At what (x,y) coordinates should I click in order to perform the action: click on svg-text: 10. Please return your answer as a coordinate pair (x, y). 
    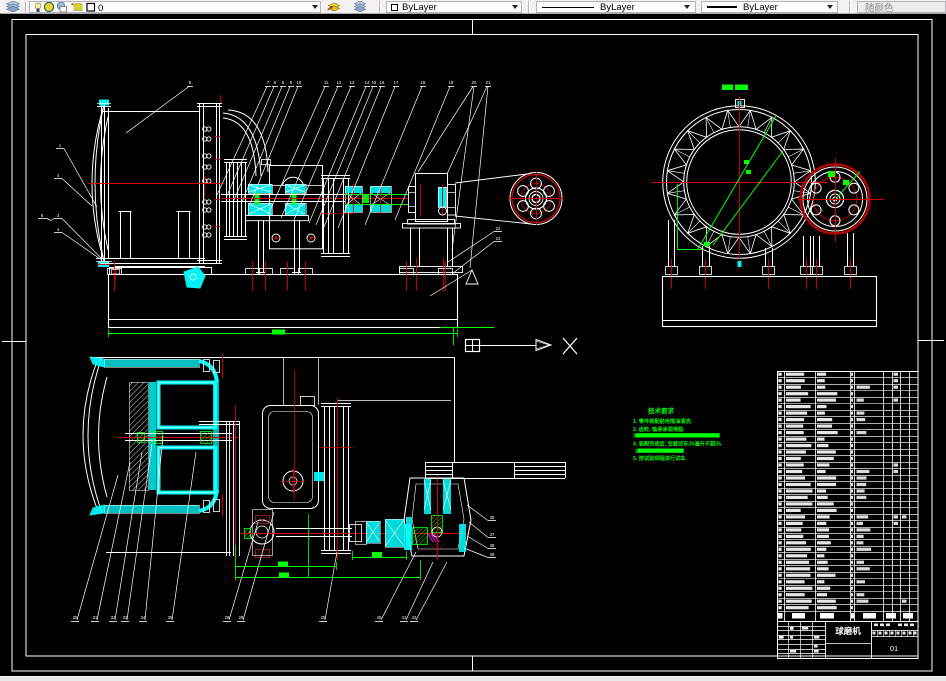
    Looking at the image, I should click on (299, 82).